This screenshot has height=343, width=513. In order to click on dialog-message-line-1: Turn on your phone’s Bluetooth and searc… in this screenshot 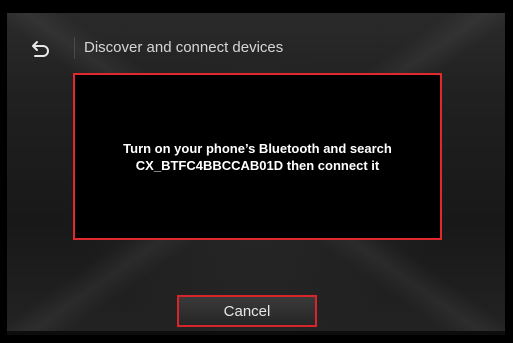, I will do `click(257, 148)`.